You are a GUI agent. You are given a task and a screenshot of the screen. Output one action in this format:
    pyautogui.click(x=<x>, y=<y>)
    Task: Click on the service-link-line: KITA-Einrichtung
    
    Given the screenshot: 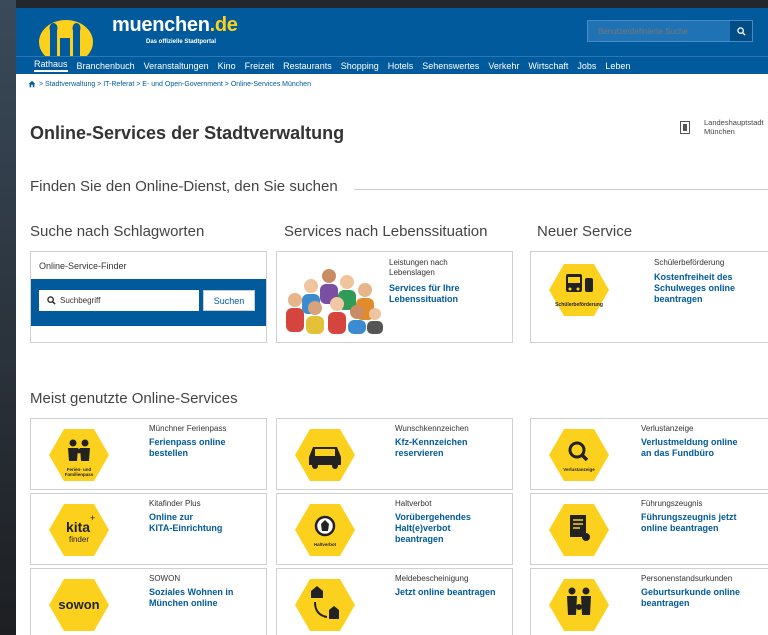 What is the action you would take?
    pyautogui.click(x=185, y=528)
    